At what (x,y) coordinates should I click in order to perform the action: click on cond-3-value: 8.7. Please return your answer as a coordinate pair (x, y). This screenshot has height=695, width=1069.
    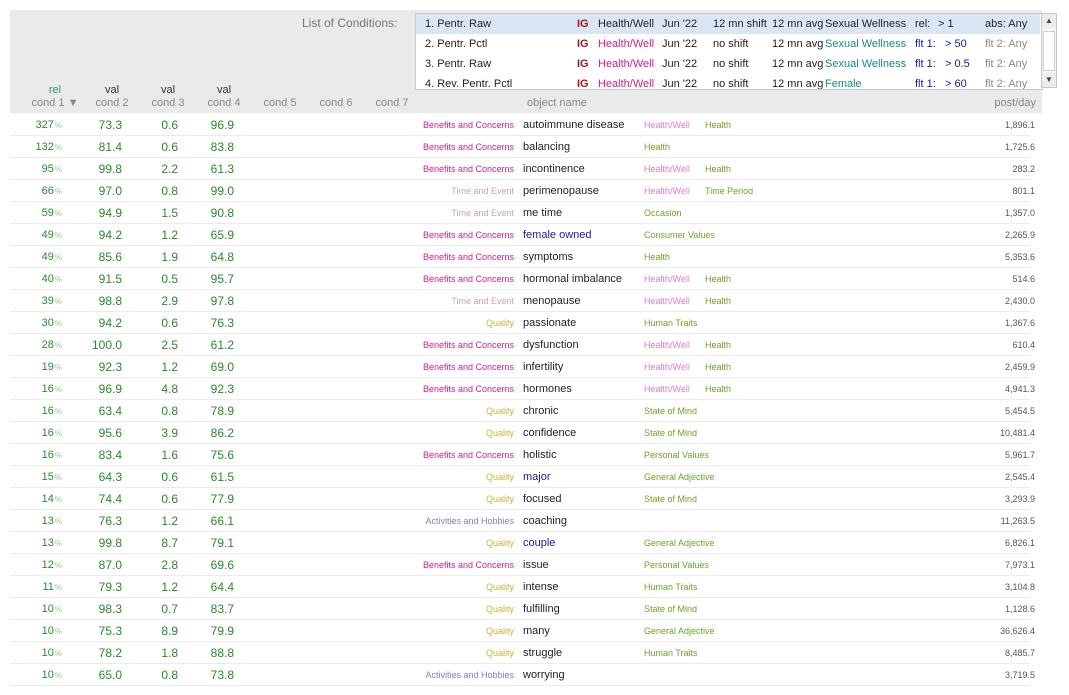
    Looking at the image, I should click on (169, 543).